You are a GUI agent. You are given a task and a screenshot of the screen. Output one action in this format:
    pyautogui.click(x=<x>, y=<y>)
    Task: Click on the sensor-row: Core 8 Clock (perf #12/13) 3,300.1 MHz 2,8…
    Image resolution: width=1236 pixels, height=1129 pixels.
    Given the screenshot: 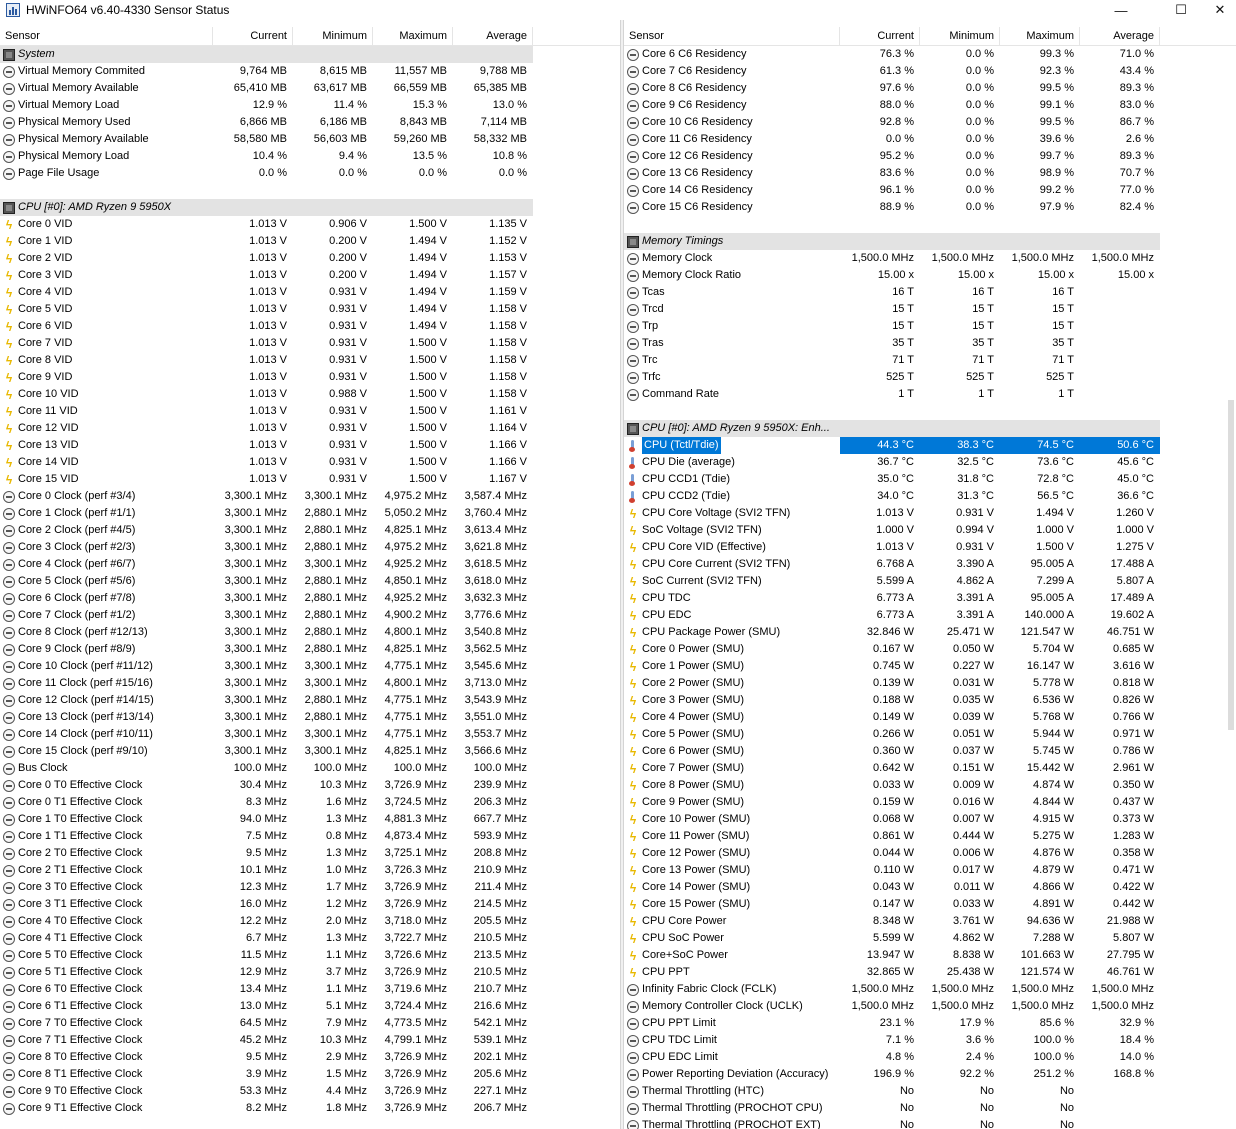 What is the action you would take?
    pyautogui.click(x=310, y=632)
    